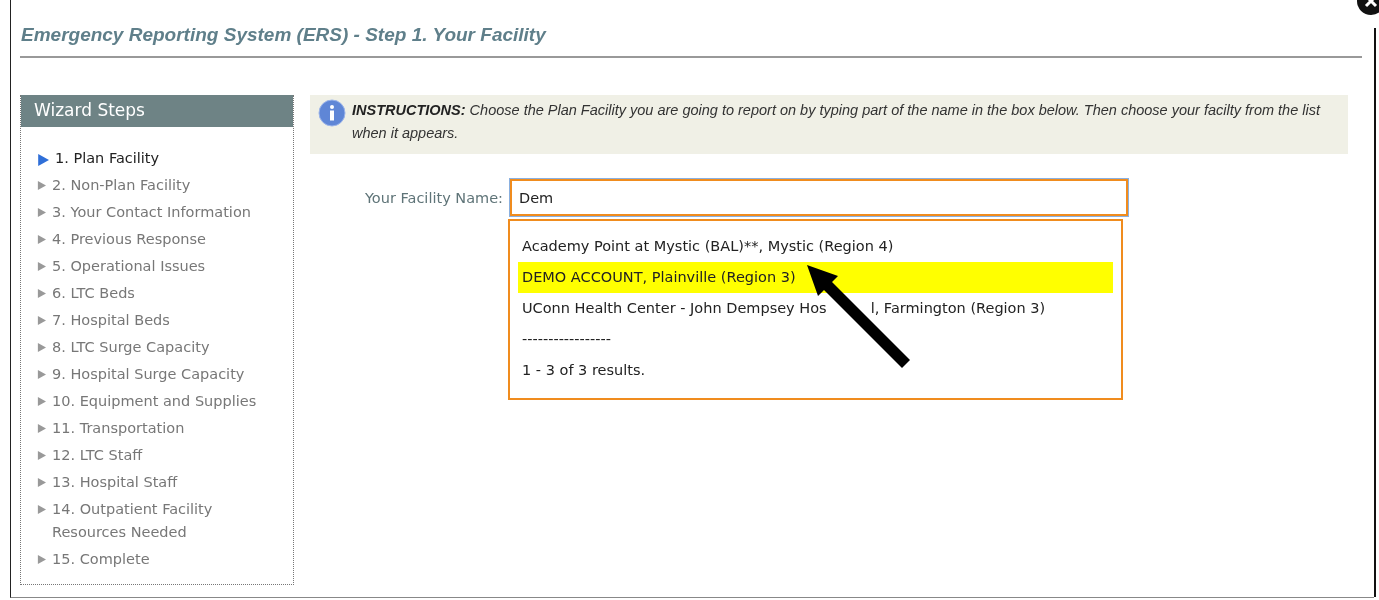 Image resolution: width=1379 pixels, height=600 pixels. I want to click on wizard-step: 3. Your Contact Information, so click(151, 212).